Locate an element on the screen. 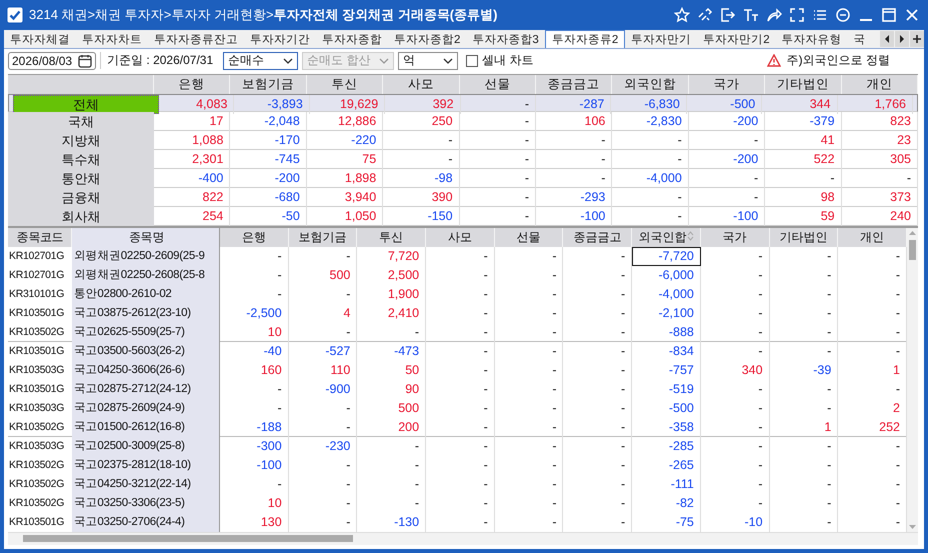  column-header: 종금금고 is located at coordinates (597, 237).